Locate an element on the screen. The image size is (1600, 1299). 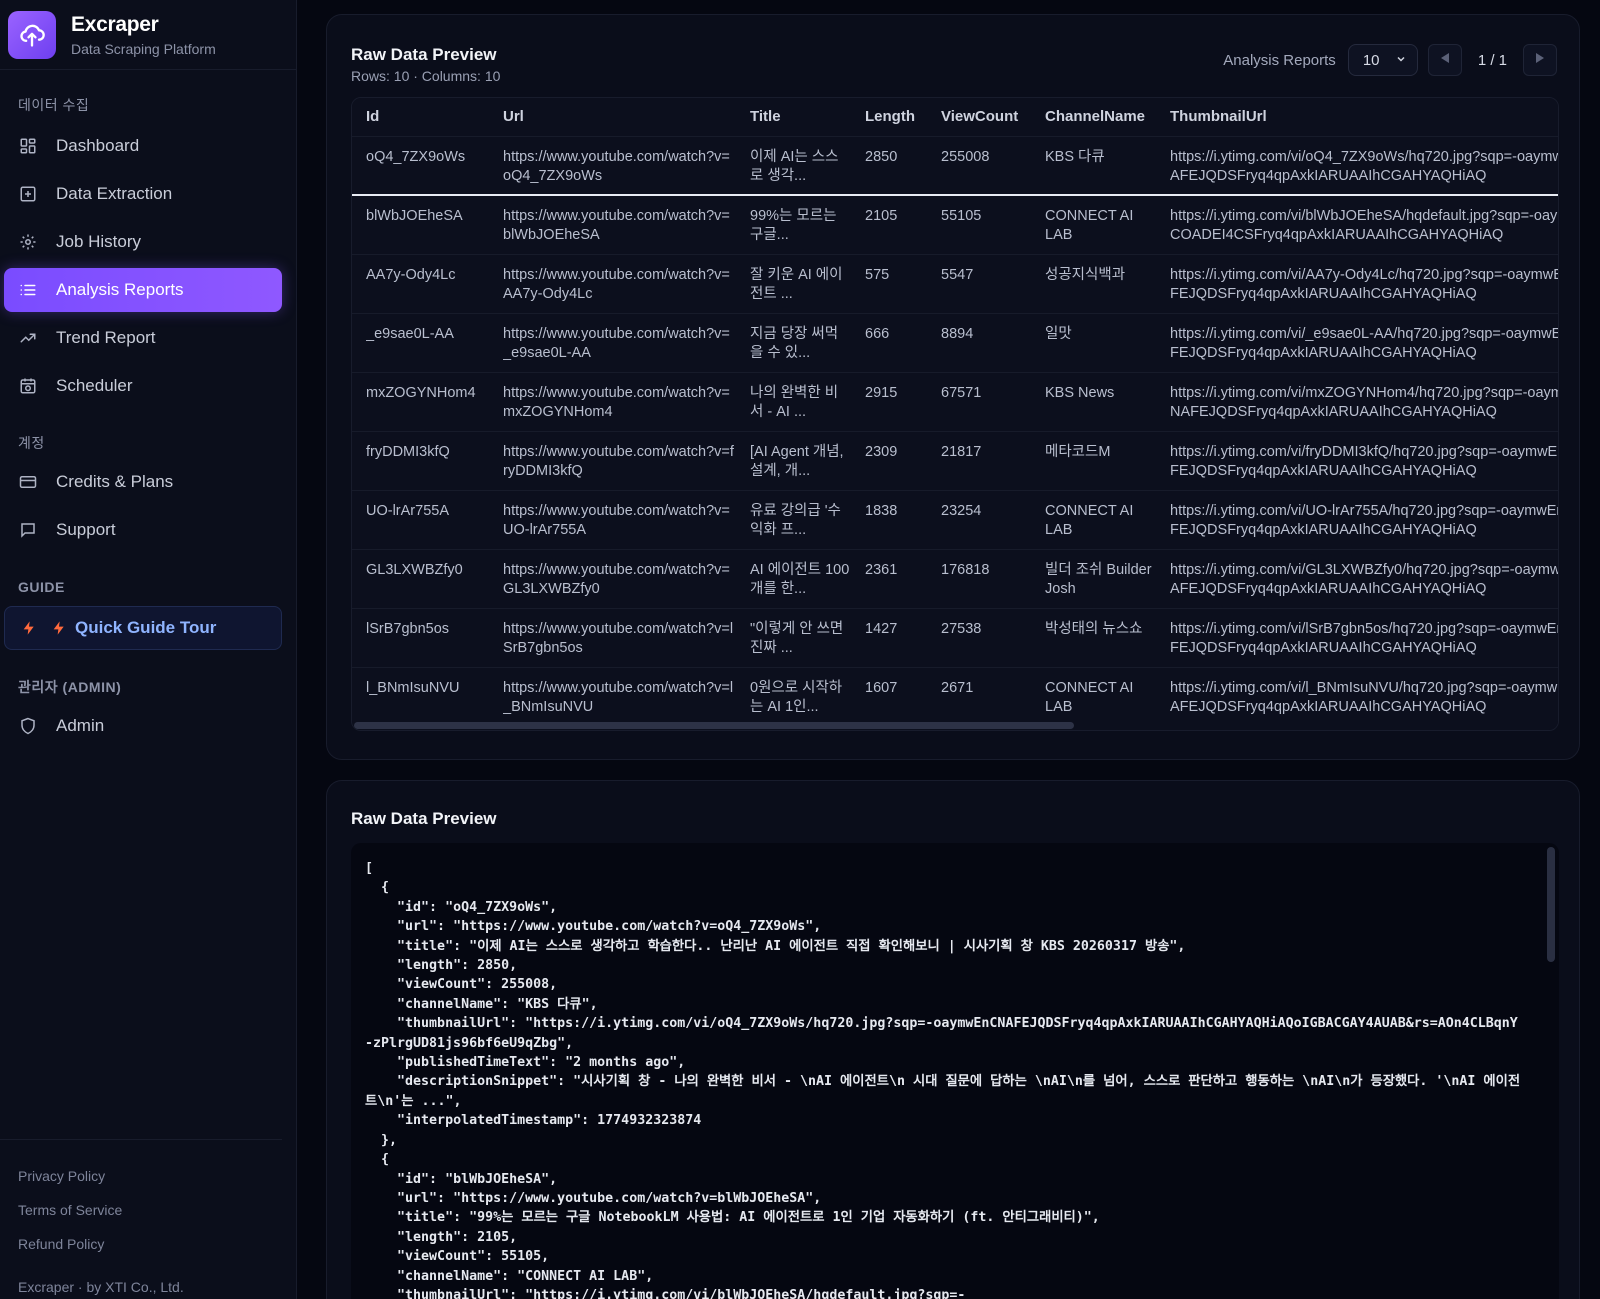
terms-of-service-link: Terms of Service is located at coordinates (70, 1210).